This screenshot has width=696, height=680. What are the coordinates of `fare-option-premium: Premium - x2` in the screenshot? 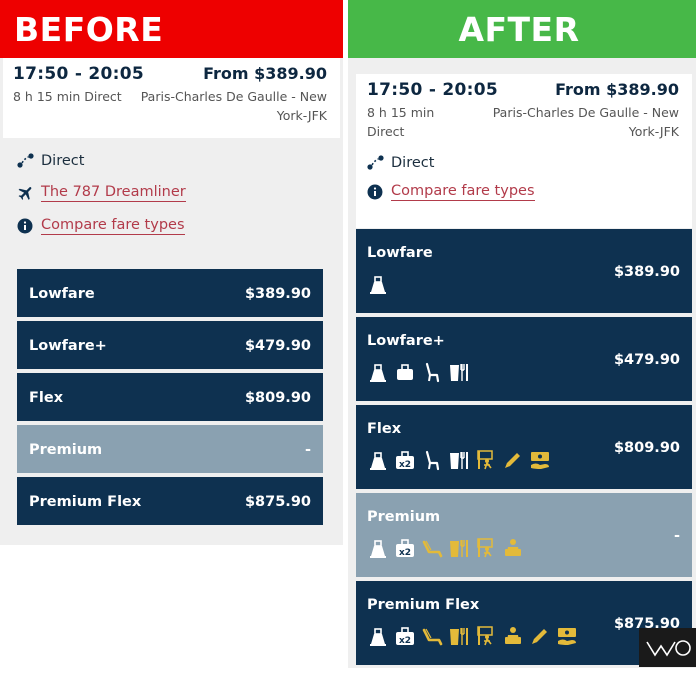 It's located at (524, 535).